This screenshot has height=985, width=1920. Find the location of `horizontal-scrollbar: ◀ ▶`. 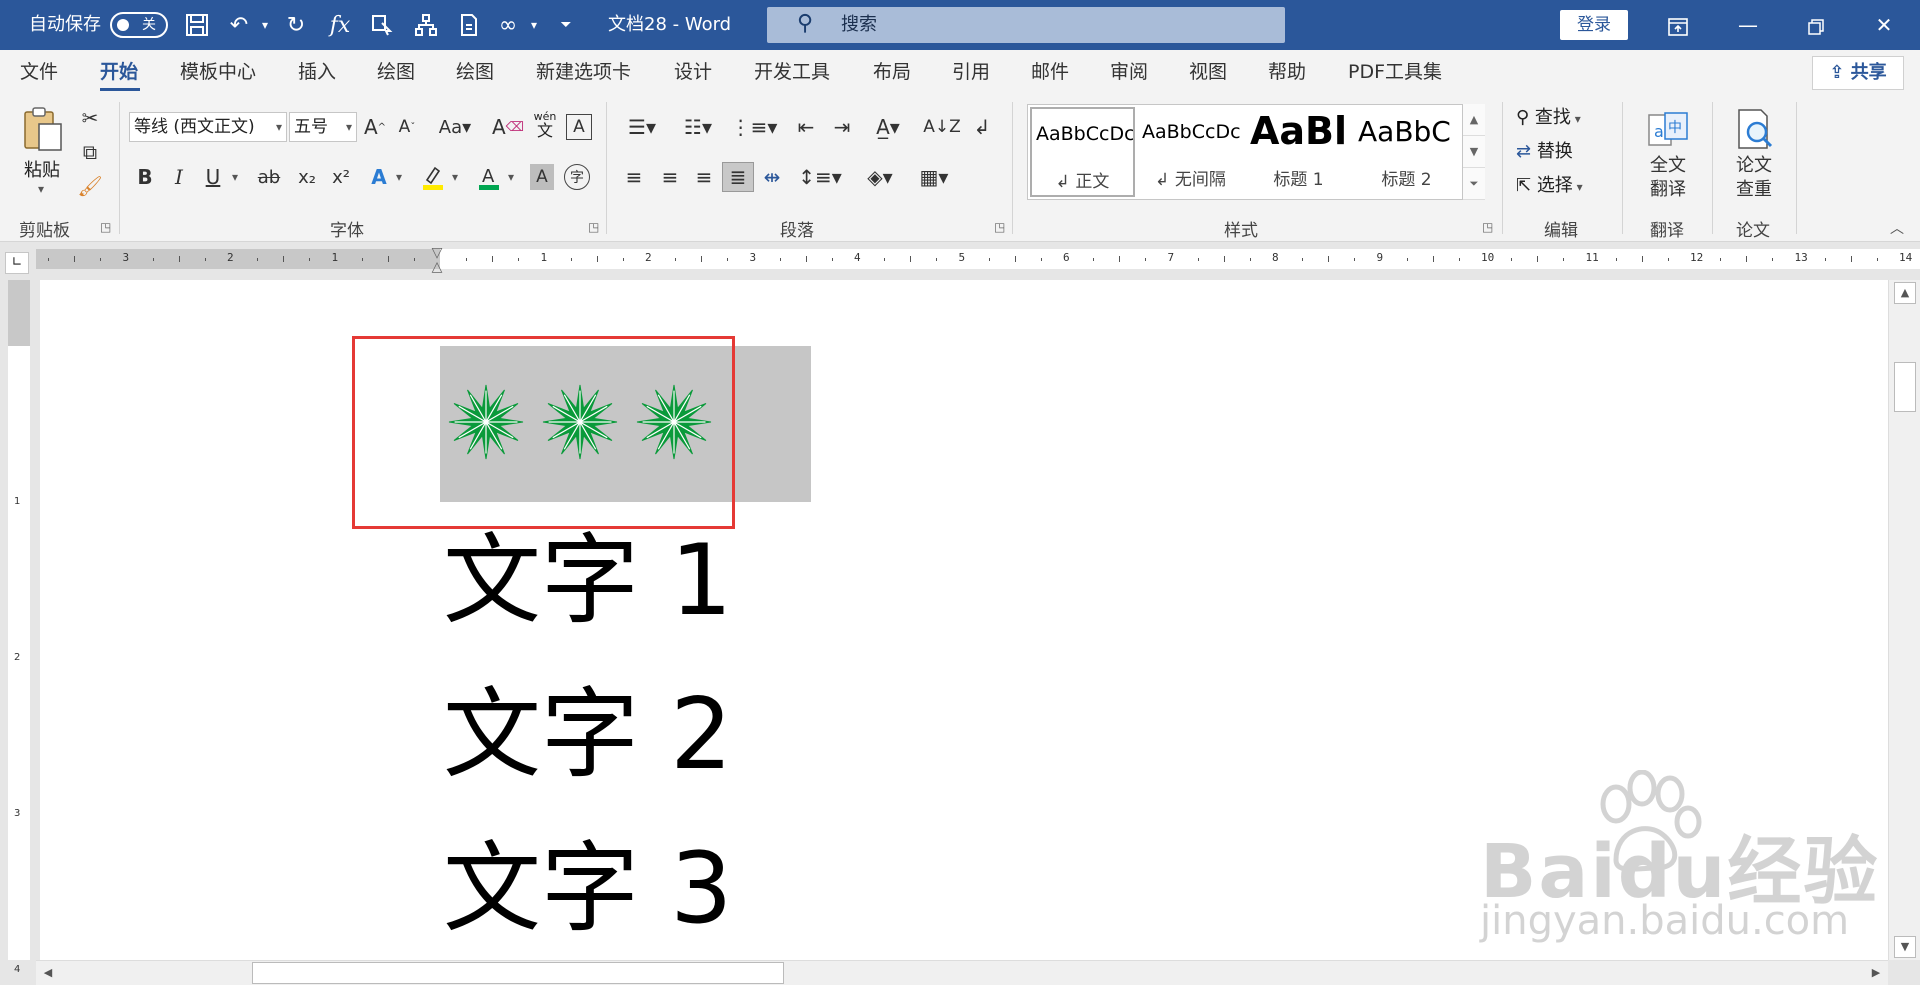

horizontal-scrollbar: ◀ ▶ is located at coordinates (962, 972).